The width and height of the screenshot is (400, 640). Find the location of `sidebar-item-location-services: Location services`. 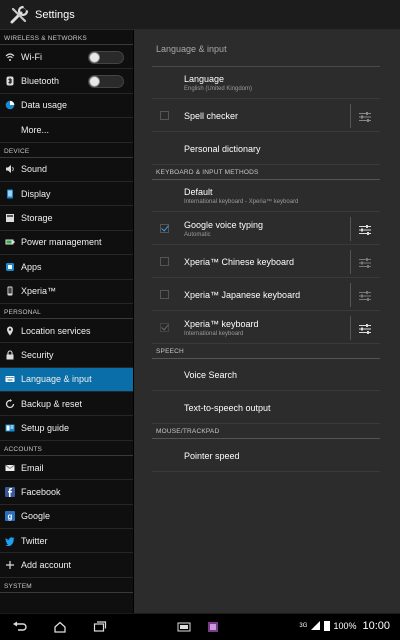

sidebar-item-location-services: Location services is located at coordinates (66, 331).